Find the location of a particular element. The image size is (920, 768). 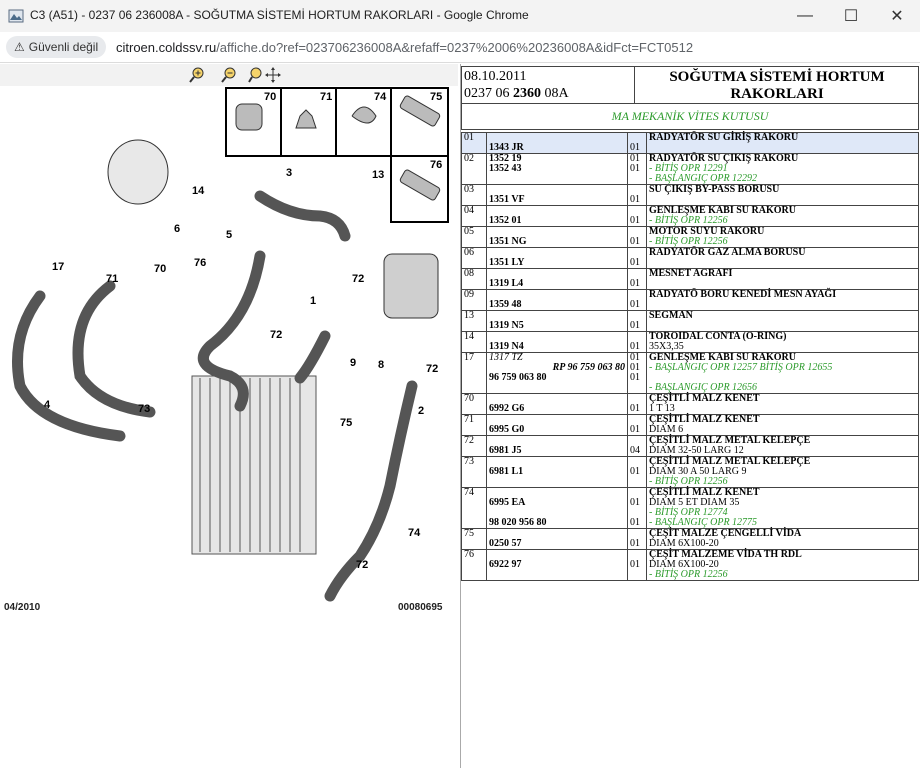

part-number: 01 is located at coordinates (469, 137).